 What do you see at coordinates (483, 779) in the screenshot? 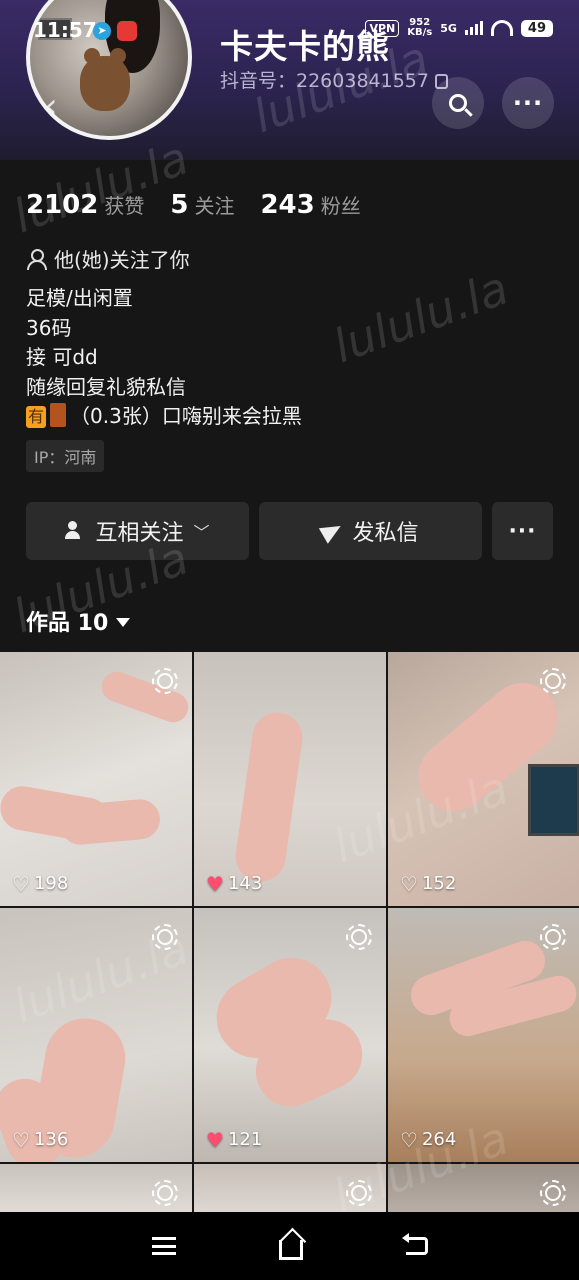
I see `work-tile: ♡ 152` at bounding box center [483, 779].